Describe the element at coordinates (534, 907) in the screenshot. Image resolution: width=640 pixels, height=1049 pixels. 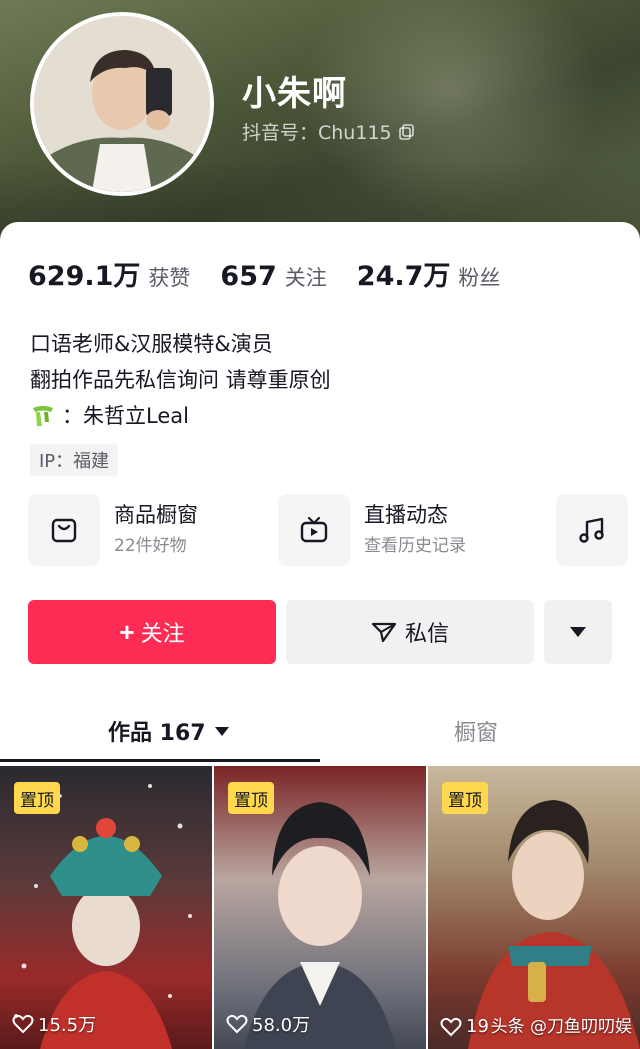
I see `video-thumbnail: 置顶 19 头条 @刀鱼叨叨娱` at that location.